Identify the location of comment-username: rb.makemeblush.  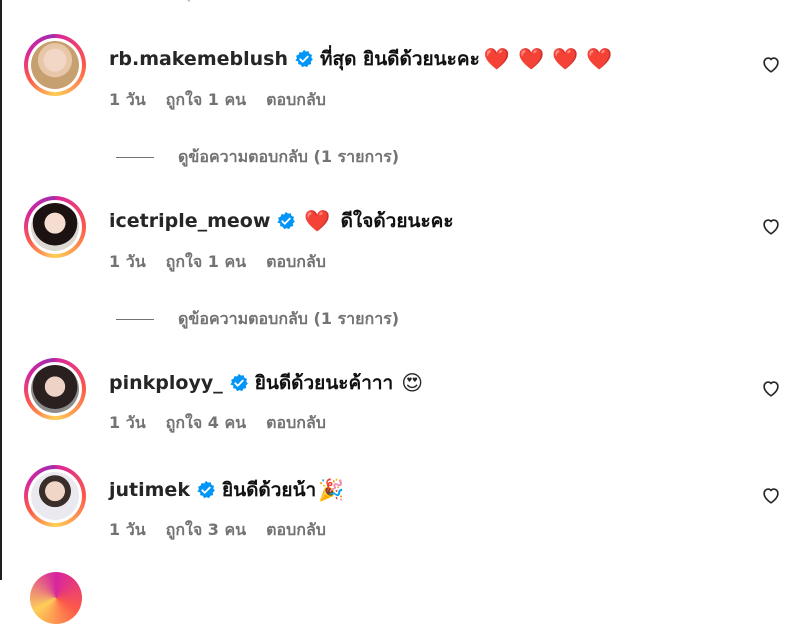
(198, 59).